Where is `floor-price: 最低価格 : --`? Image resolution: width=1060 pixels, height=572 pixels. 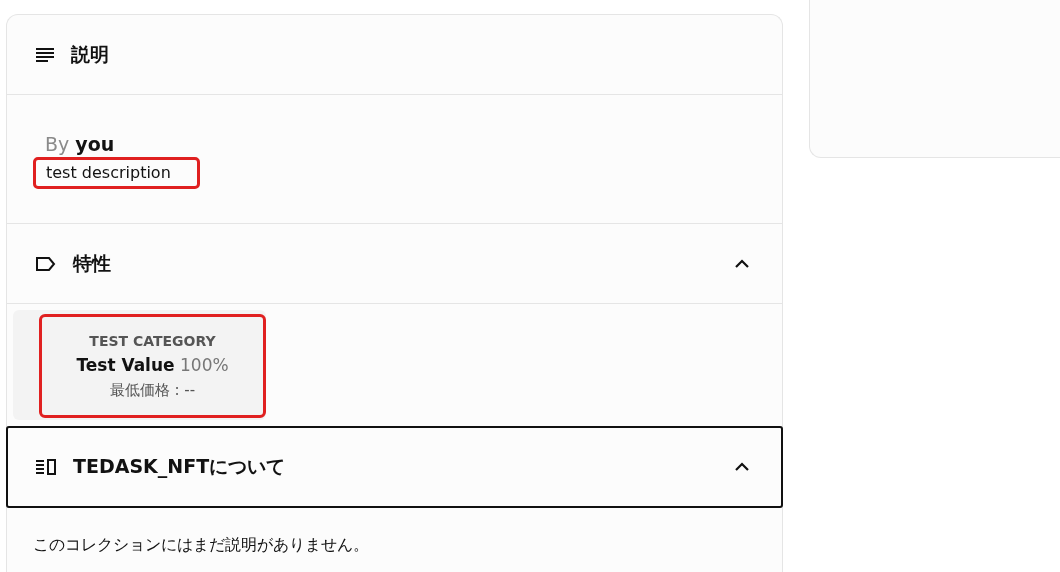
floor-price: 最低価格 : -- is located at coordinates (152, 390).